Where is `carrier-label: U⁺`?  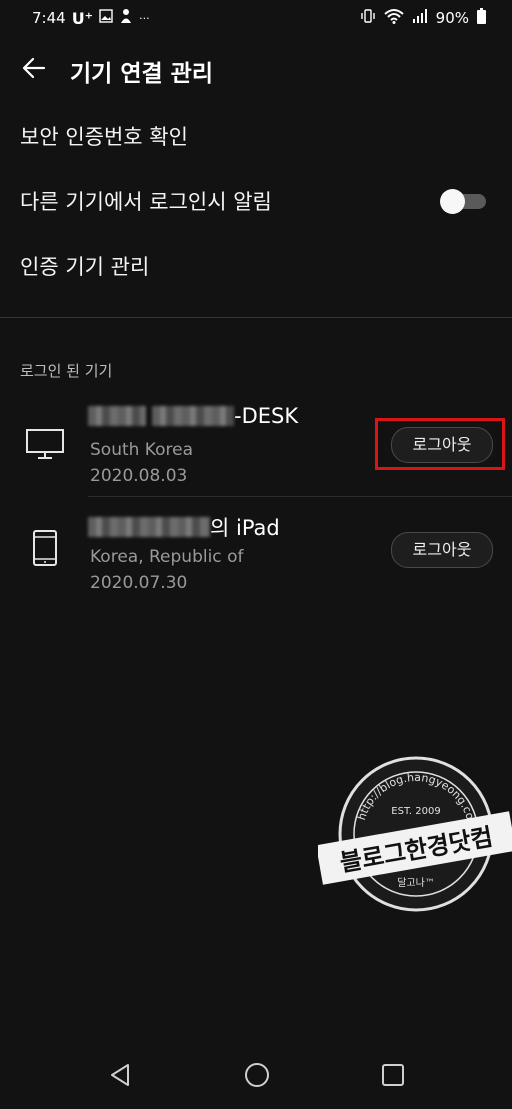
carrier-label: U⁺ is located at coordinates (82, 18).